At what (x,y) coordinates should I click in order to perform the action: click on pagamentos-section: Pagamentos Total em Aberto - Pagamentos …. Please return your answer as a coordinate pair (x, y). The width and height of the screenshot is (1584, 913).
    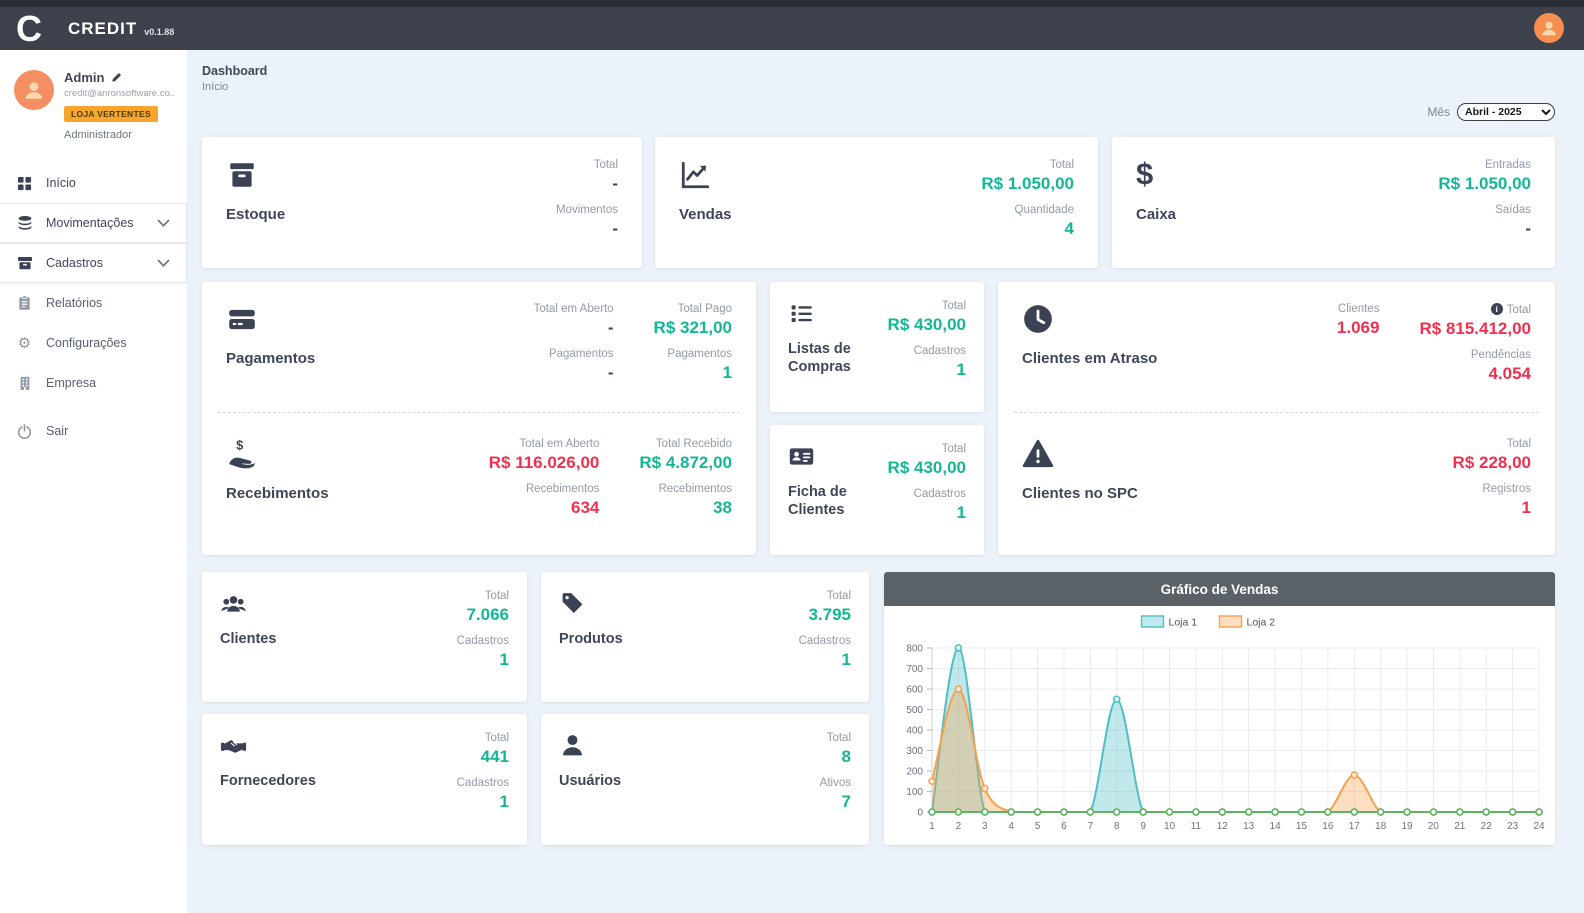
    Looking at the image, I should click on (479, 344).